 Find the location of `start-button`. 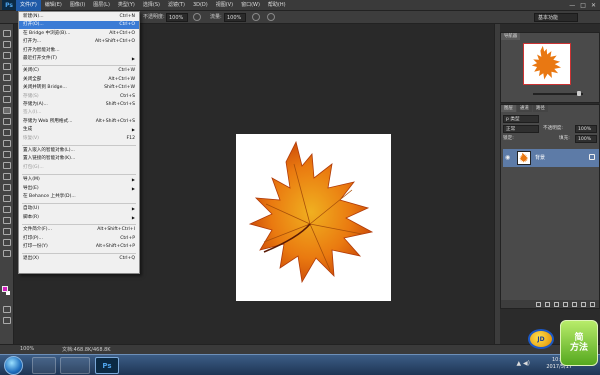

start-button is located at coordinates (13, 365).